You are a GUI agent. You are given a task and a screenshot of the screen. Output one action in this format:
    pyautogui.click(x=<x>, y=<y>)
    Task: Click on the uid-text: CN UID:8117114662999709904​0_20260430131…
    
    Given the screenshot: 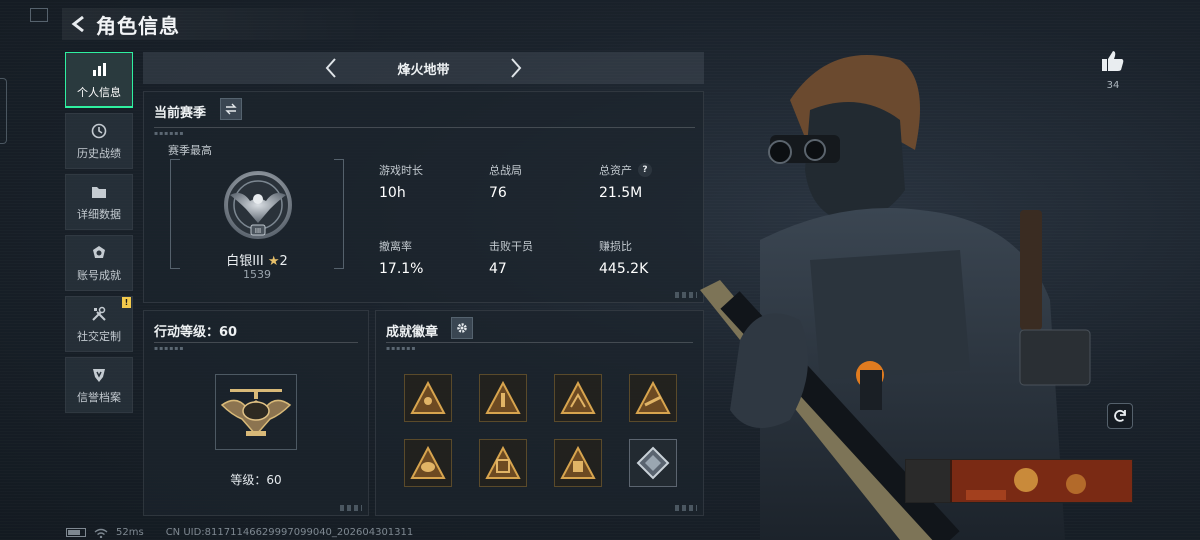 What is the action you would take?
    pyautogui.click(x=289, y=532)
    